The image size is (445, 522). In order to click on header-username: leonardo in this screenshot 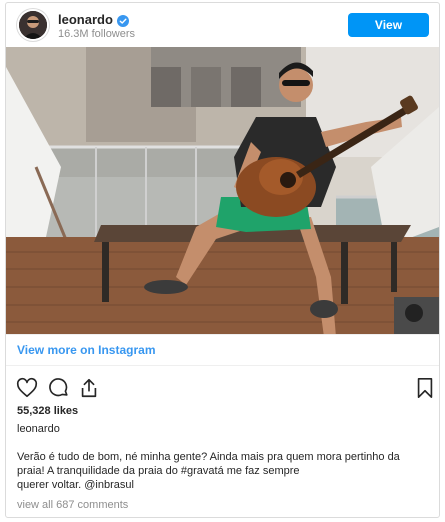, I will do `click(85, 19)`.